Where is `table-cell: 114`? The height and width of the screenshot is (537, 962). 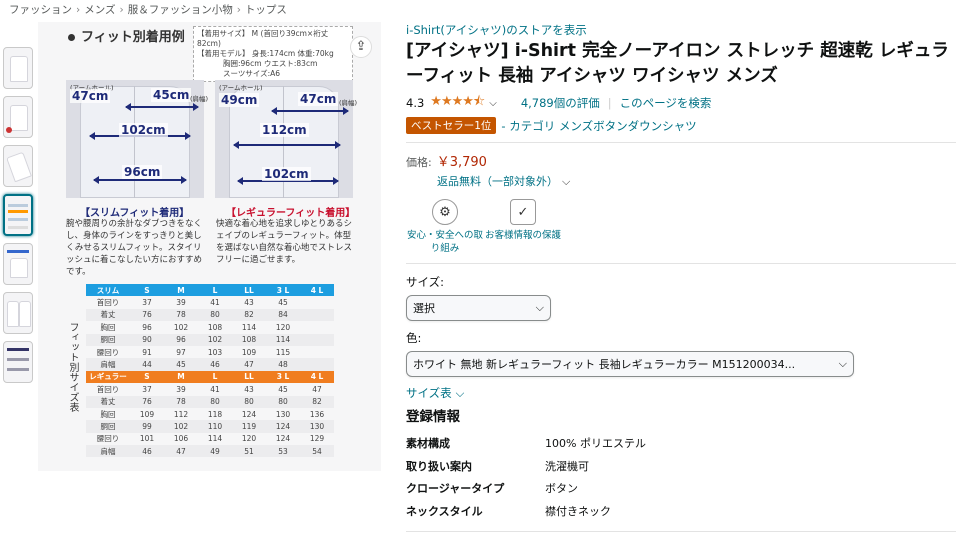
table-cell: 114 is located at coordinates (215, 439).